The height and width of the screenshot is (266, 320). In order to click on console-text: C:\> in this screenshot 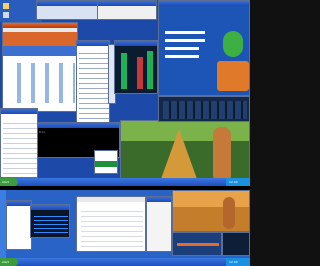, I will do `click(42, 132)`.